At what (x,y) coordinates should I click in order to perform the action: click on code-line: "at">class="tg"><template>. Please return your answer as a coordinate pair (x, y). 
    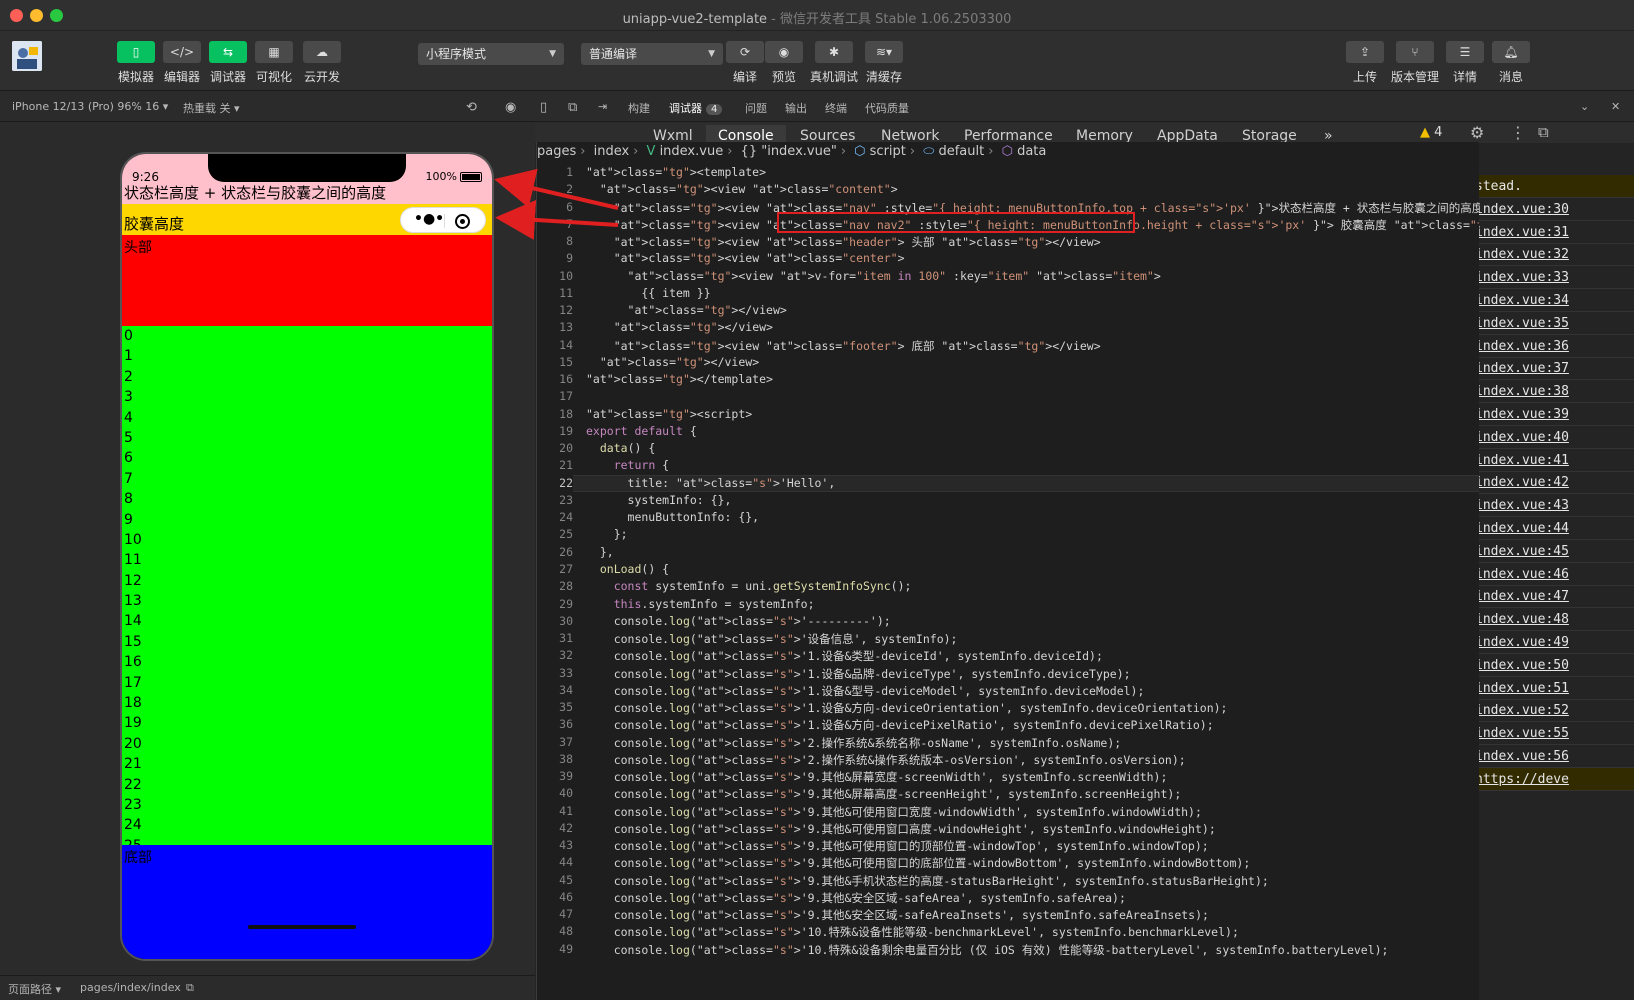
    Looking at the image, I should click on (676, 172).